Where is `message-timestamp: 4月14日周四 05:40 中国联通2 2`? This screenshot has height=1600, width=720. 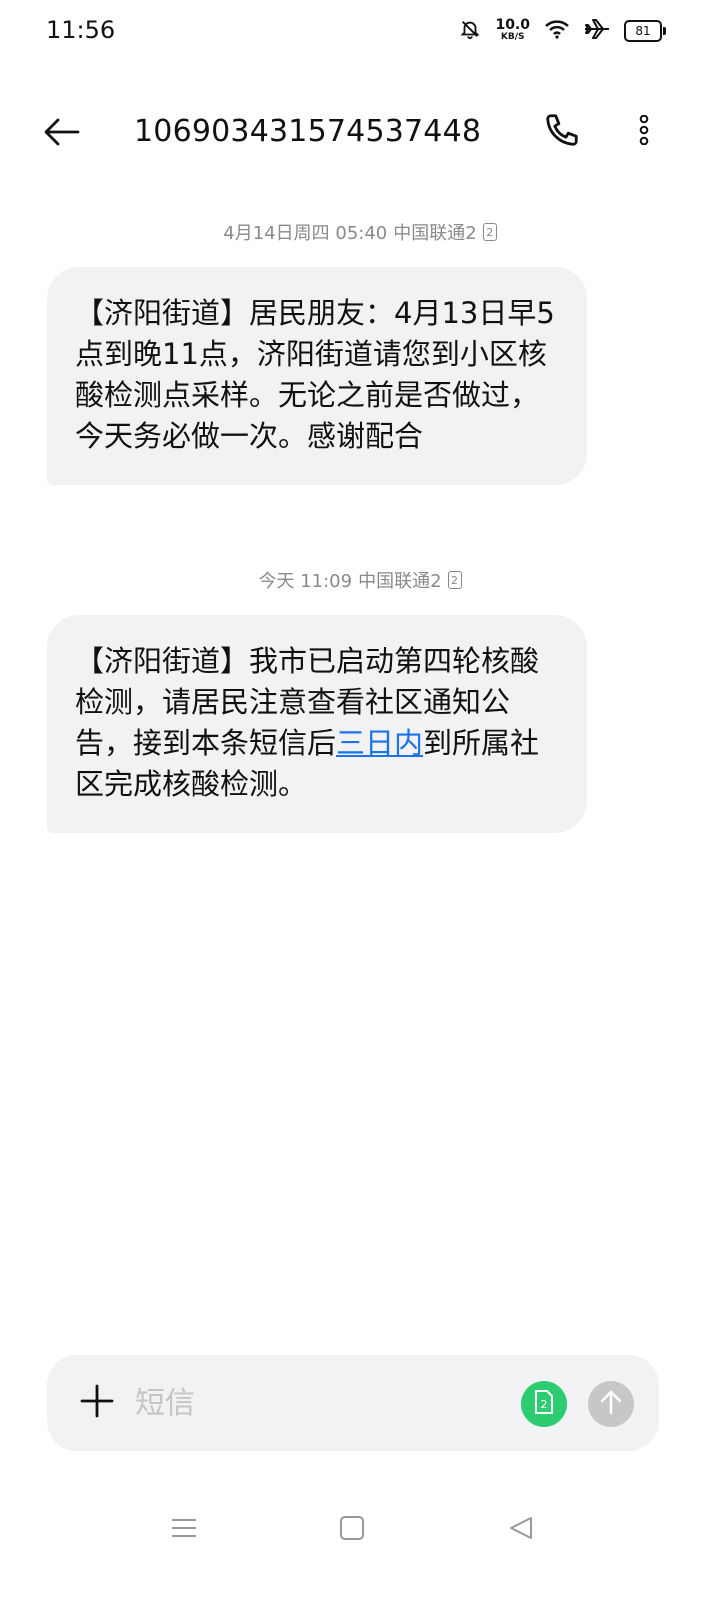 message-timestamp: 4月14日周四 05:40 中国联通2 2 is located at coordinates (360, 232).